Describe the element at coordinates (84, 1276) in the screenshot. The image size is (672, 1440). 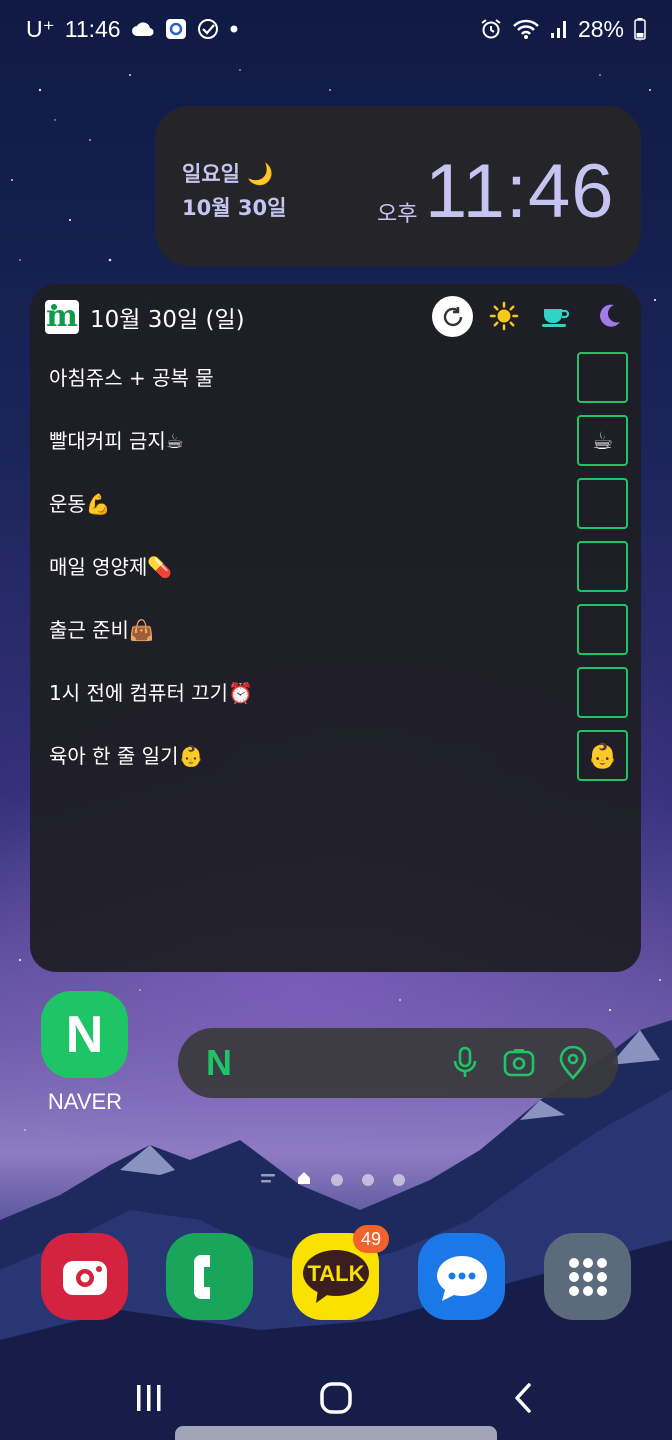
I see `camera-app-icon` at that location.